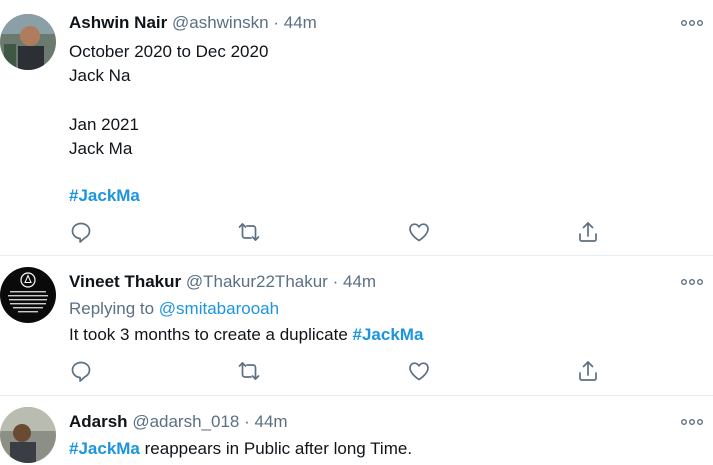 The height and width of the screenshot is (465, 713). I want to click on tweet-text-line: October 2020 to Dec 2020, so click(169, 51).